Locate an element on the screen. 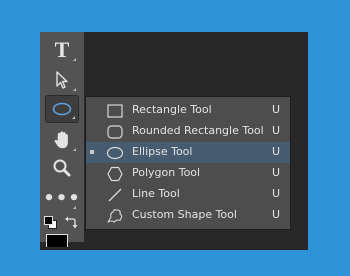 The image size is (350, 276). menu-item-ellipse-tool: Ellipse Tool U is located at coordinates (188, 152).